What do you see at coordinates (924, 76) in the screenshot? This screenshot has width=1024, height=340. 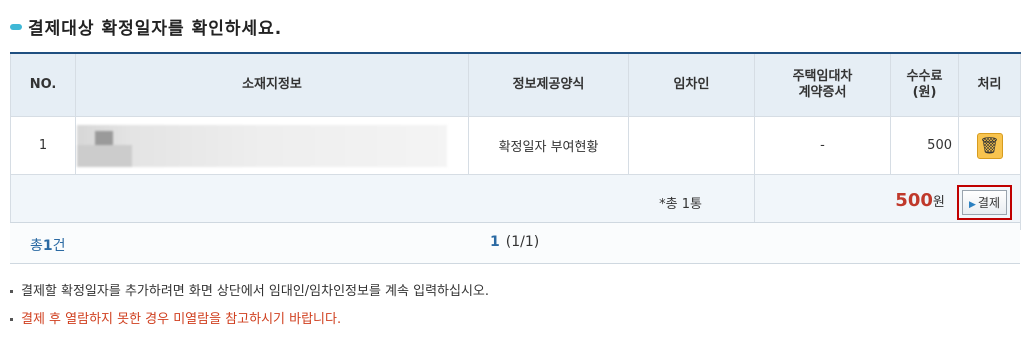 I see `header-fee-line1: 수수료` at bounding box center [924, 76].